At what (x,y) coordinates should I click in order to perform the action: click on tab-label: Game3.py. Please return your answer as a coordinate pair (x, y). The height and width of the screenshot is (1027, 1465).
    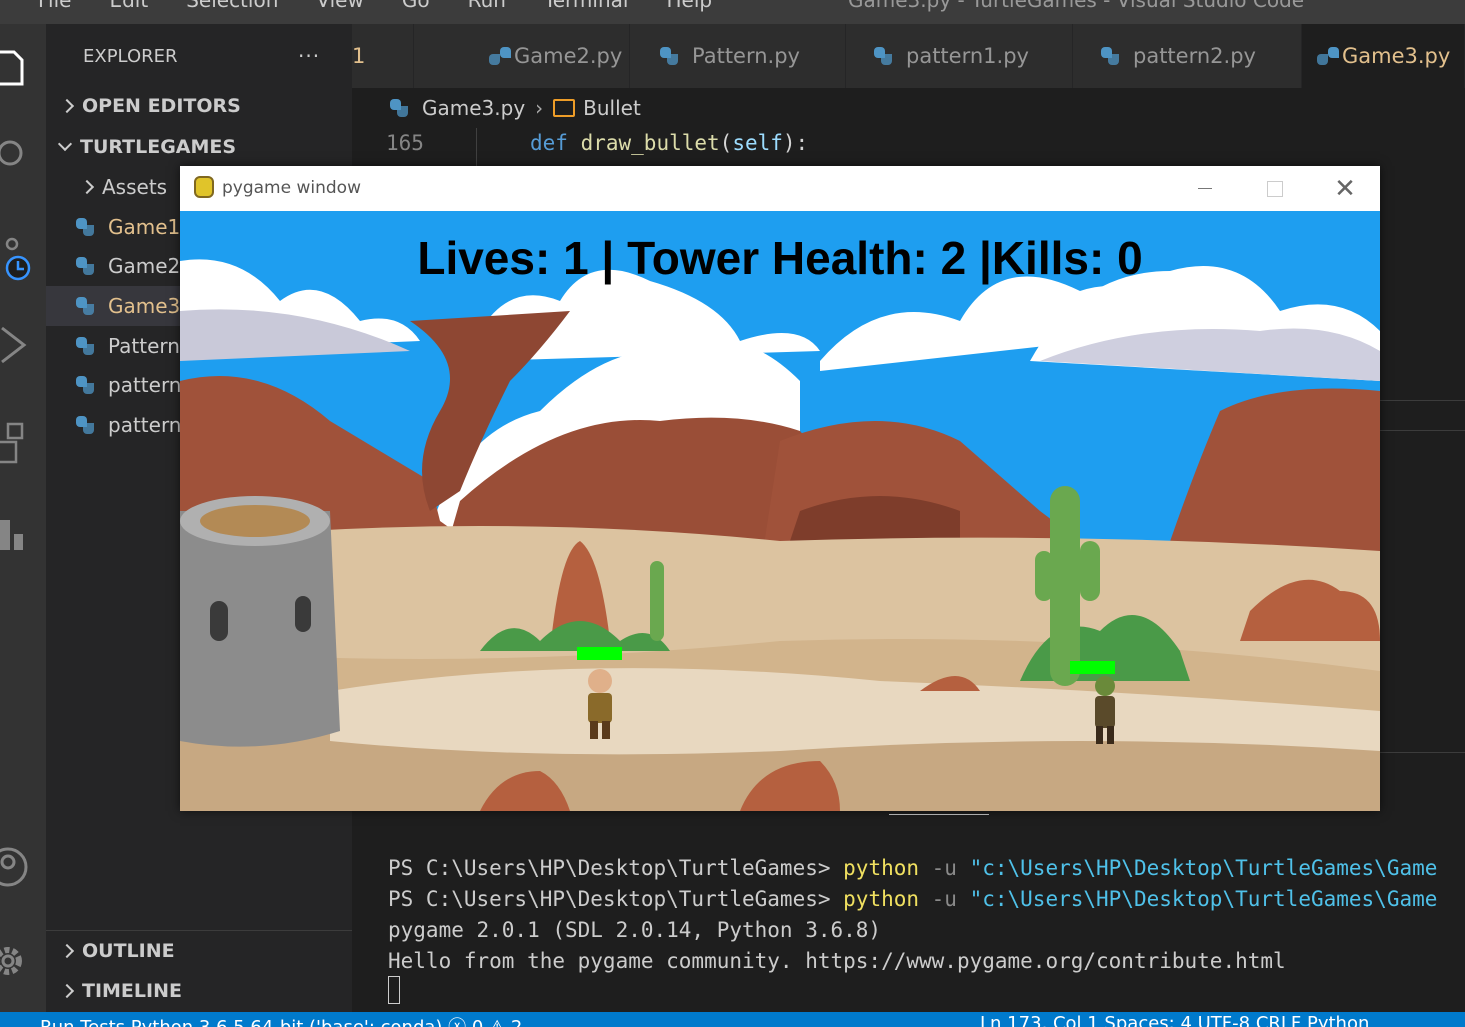
    Looking at the image, I should click on (1396, 56).